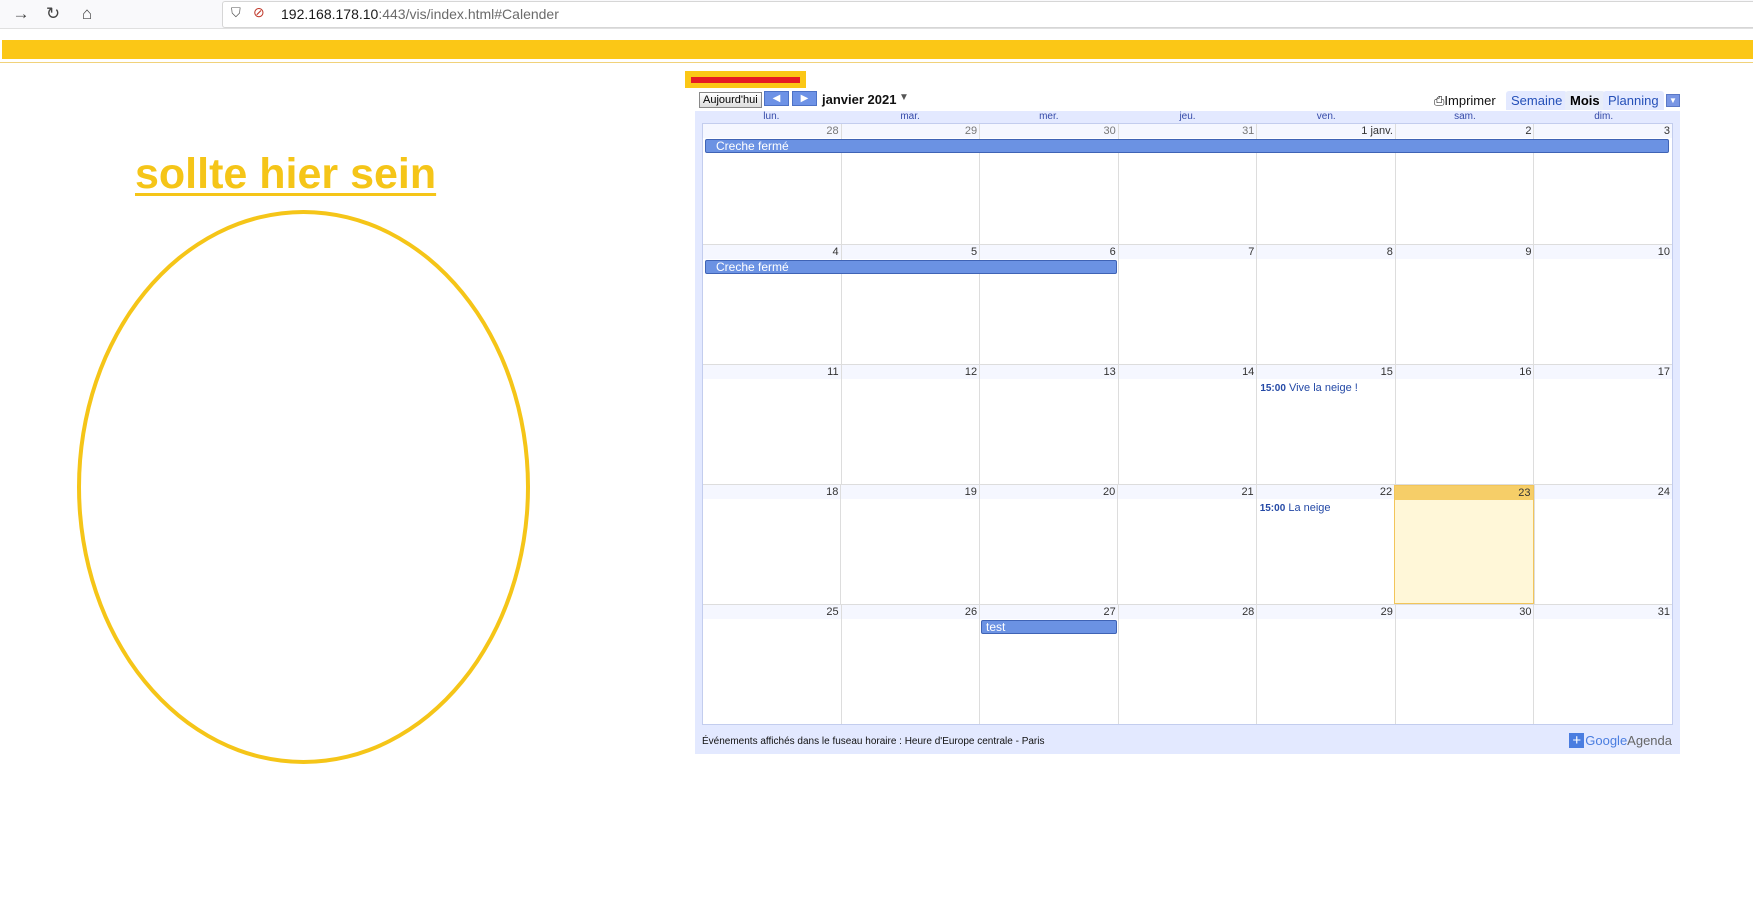  What do you see at coordinates (1602, 544) in the screenshot?
I see `day-cell: 24` at bounding box center [1602, 544].